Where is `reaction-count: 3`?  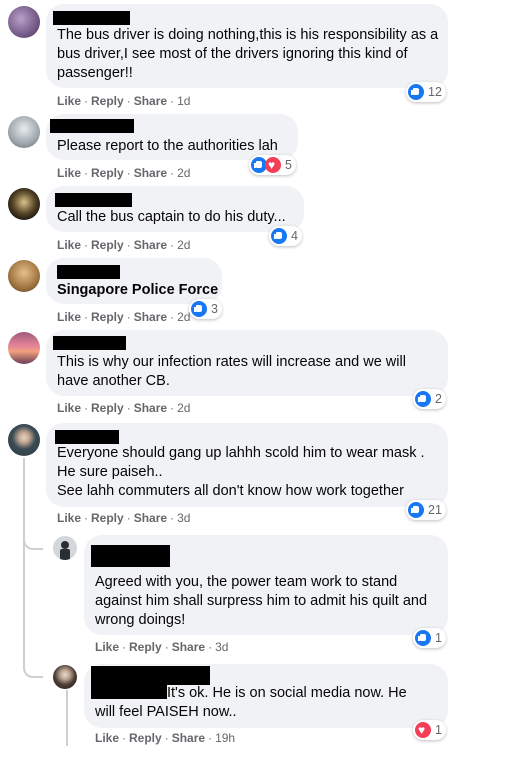 reaction-count: 3 is located at coordinates (205, 309).